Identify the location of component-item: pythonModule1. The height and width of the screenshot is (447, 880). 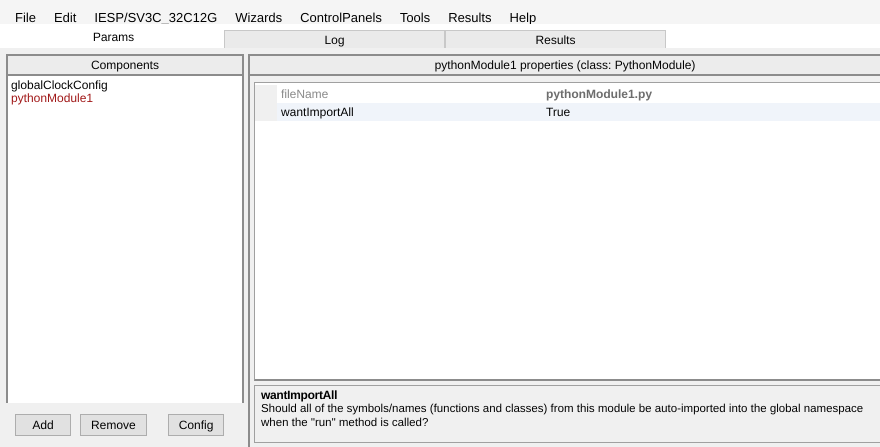
(125, 98).